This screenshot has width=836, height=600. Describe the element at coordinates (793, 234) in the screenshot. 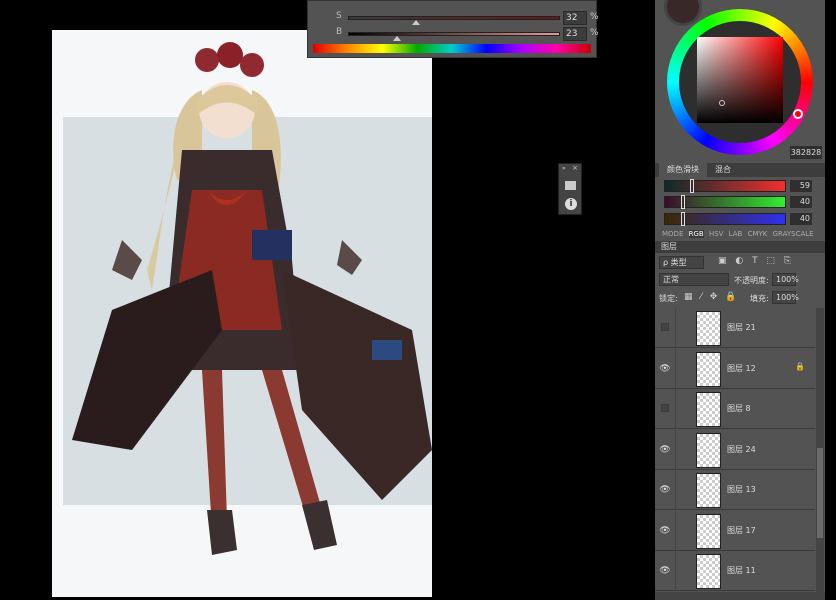

I see `mode-grayscale: GRAYSCALE` at that location.